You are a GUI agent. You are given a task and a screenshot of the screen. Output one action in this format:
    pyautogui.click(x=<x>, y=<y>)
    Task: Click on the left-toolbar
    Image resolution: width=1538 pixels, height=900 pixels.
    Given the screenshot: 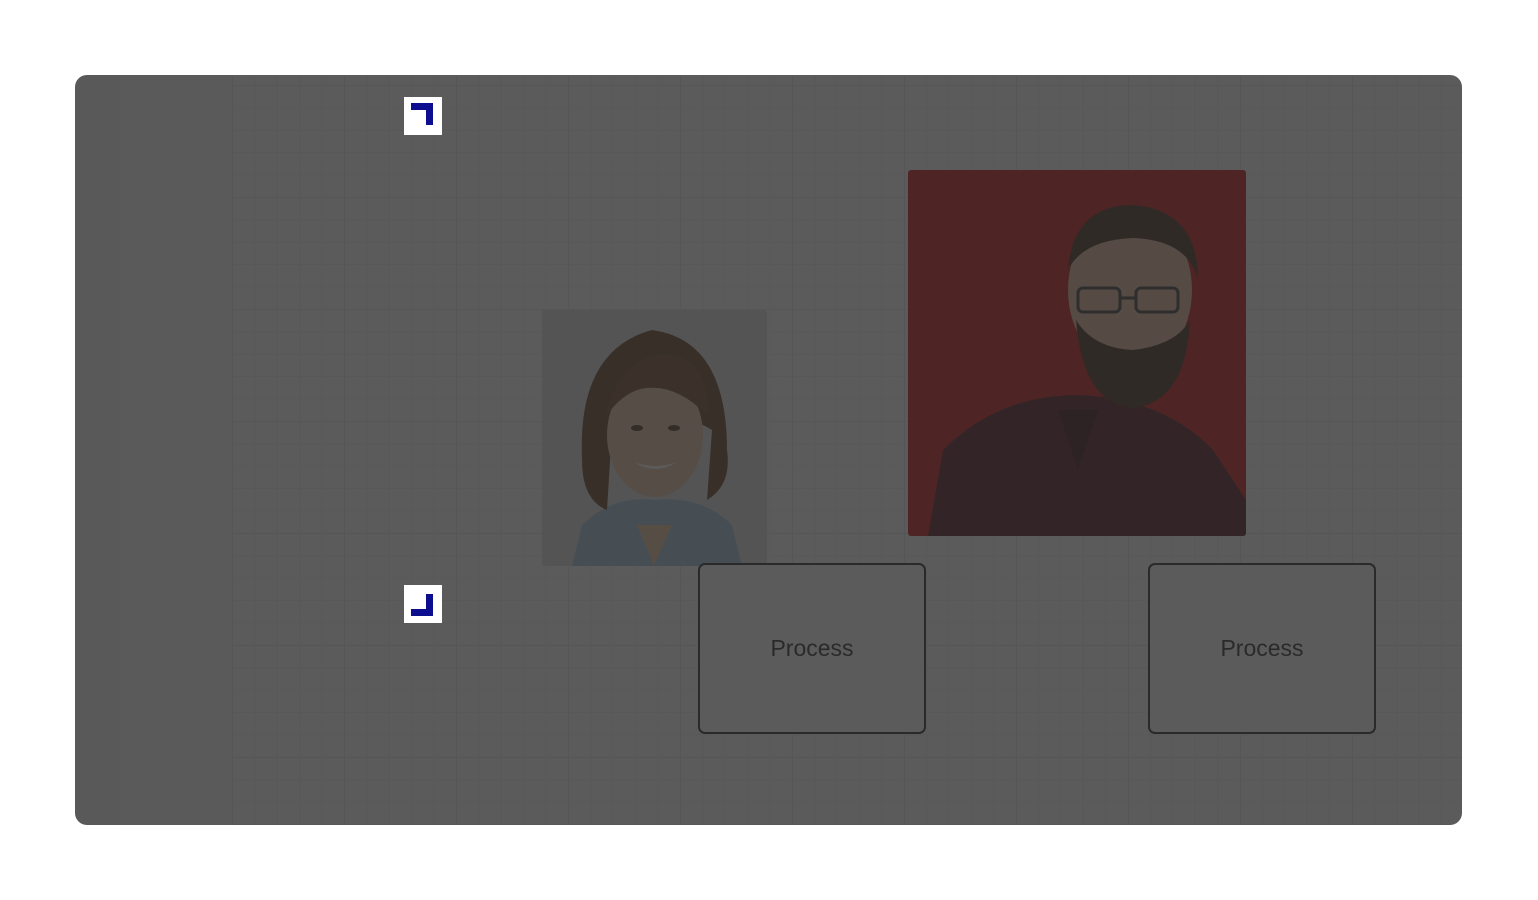 What is the action you would take?
    pyautogui.click(x=98, y=450)
    